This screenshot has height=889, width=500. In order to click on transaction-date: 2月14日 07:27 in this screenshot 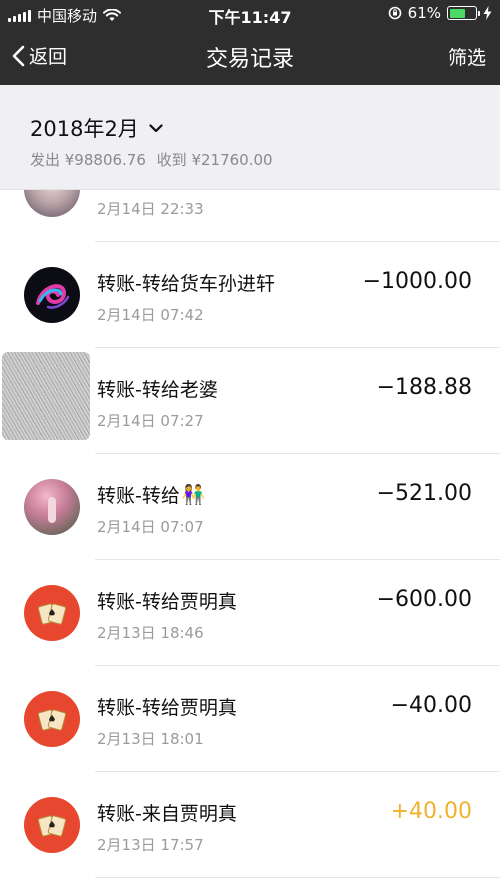, I will do `click(150, 421)`.